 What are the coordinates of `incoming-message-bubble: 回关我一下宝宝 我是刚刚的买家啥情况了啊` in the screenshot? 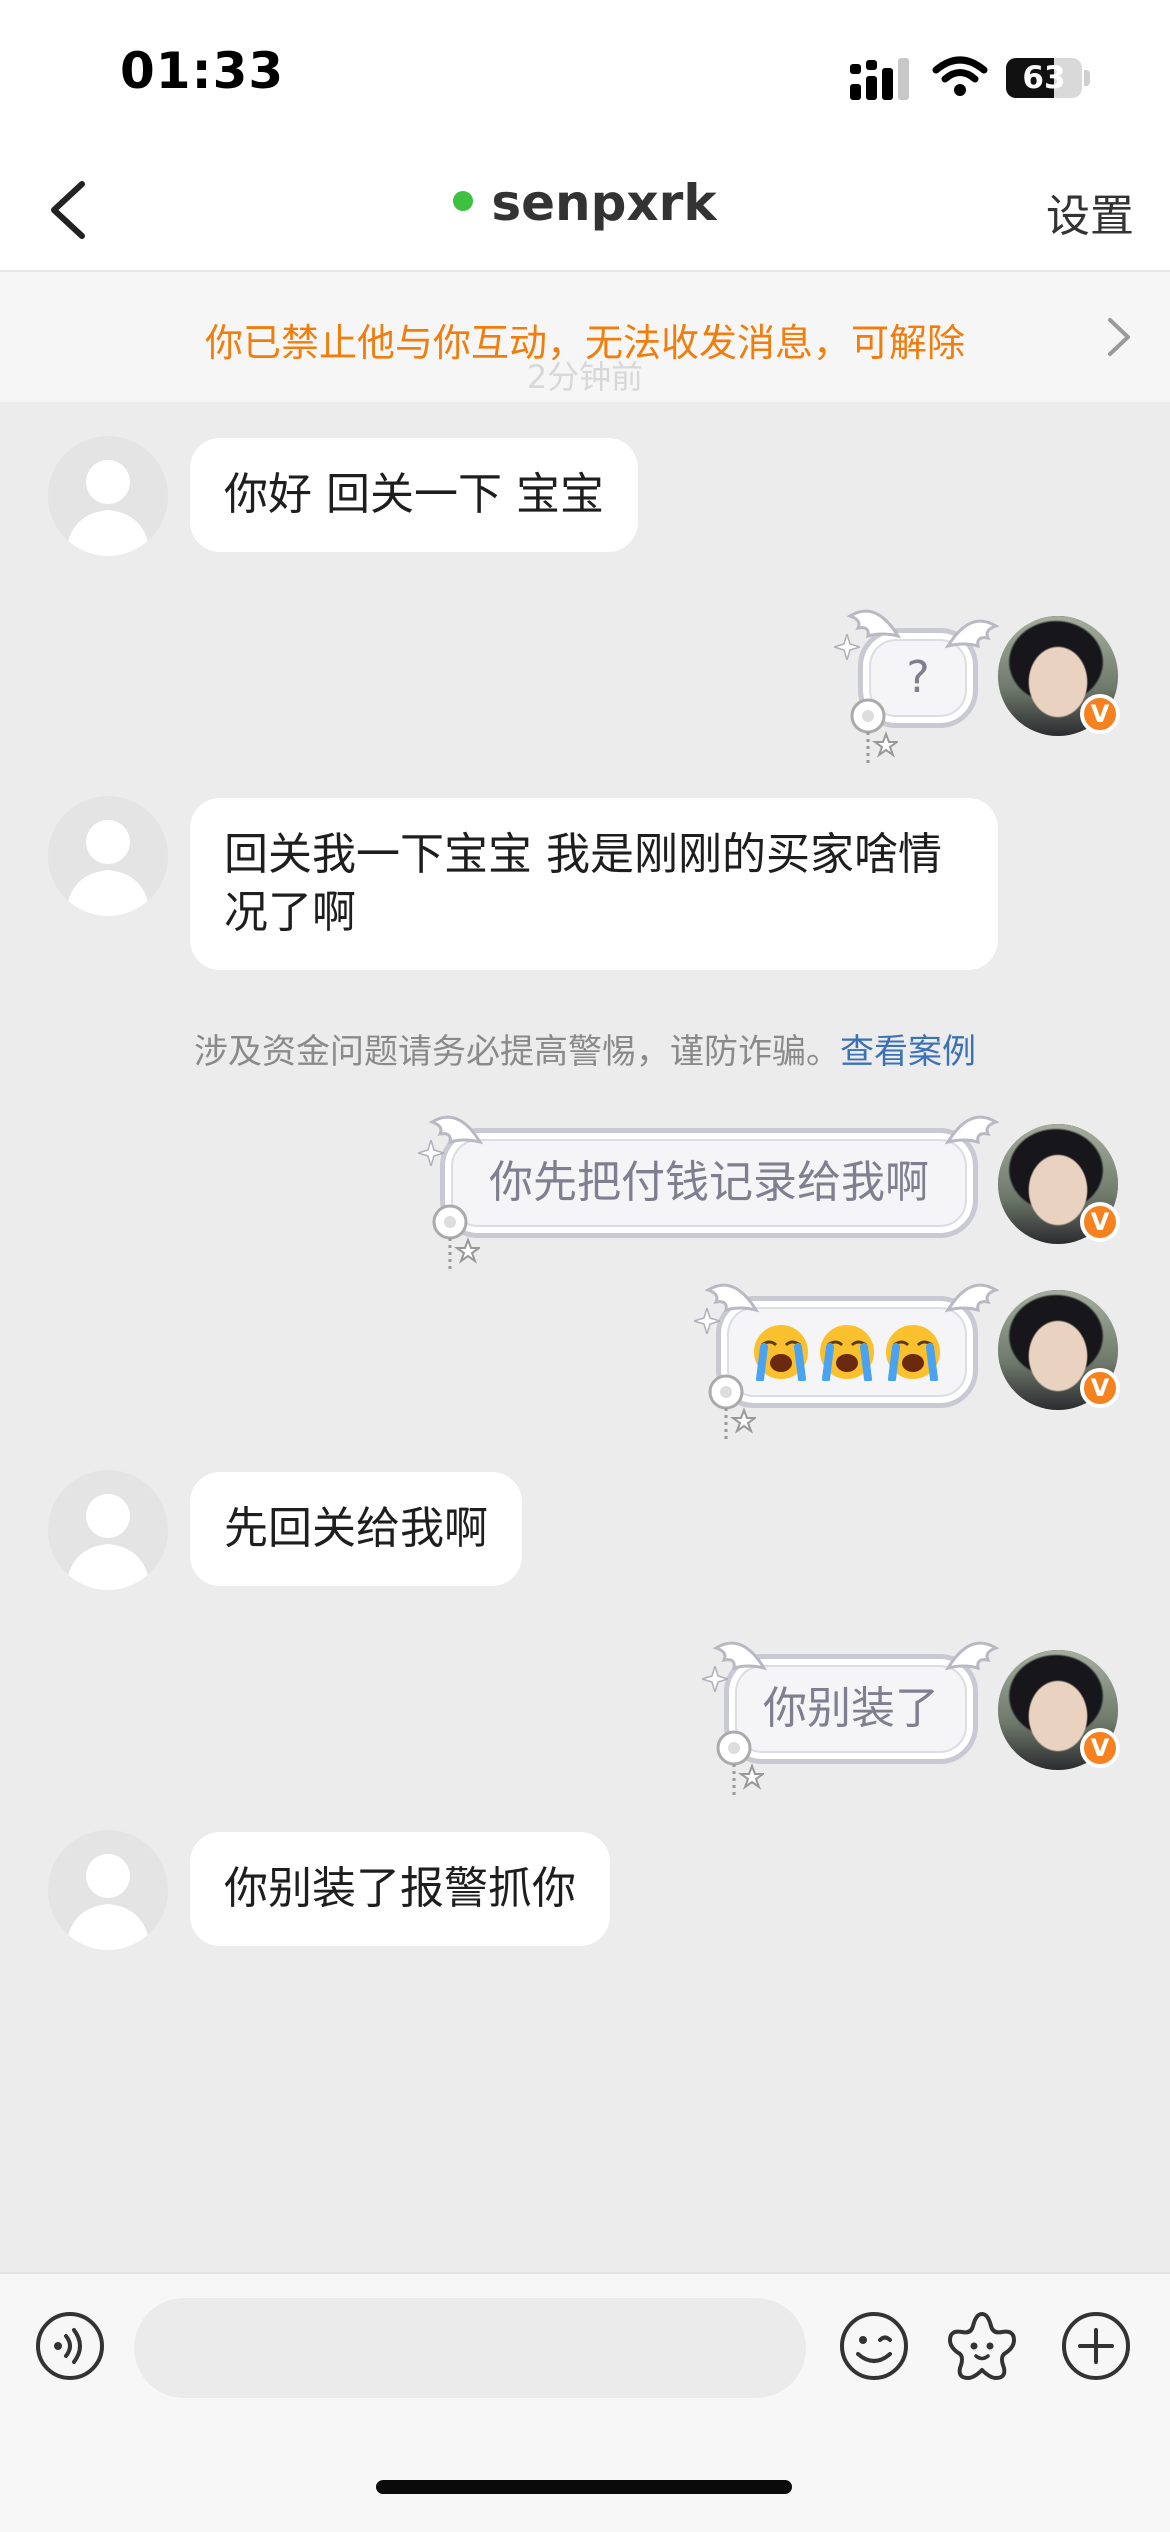 It's located at (594, 884).